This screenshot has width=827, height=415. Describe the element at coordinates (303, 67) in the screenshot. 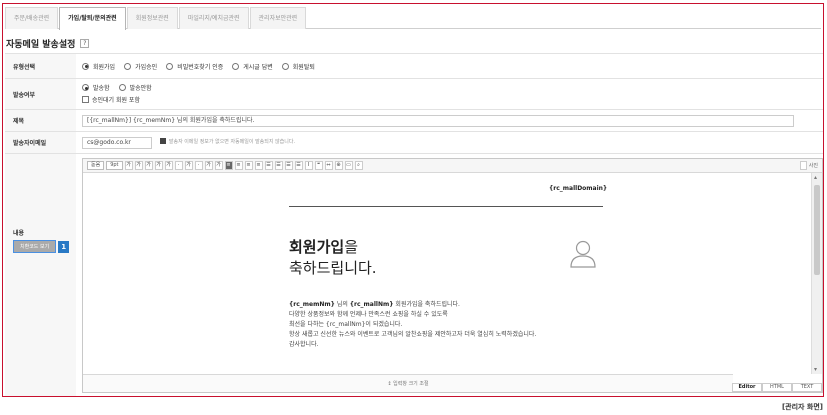

I see `radio-withdraw-label: 회원탈퇴` at that location.